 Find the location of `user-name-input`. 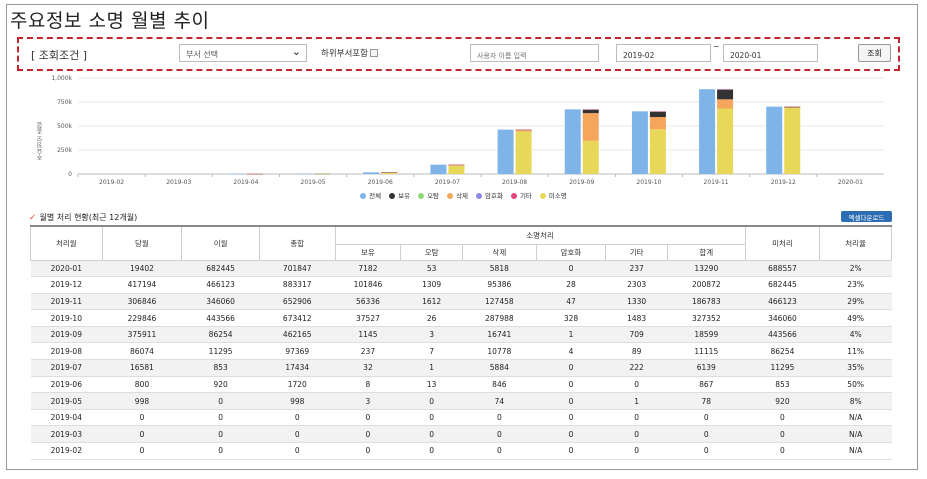

user-name-input is located at coordinates (534, 53).